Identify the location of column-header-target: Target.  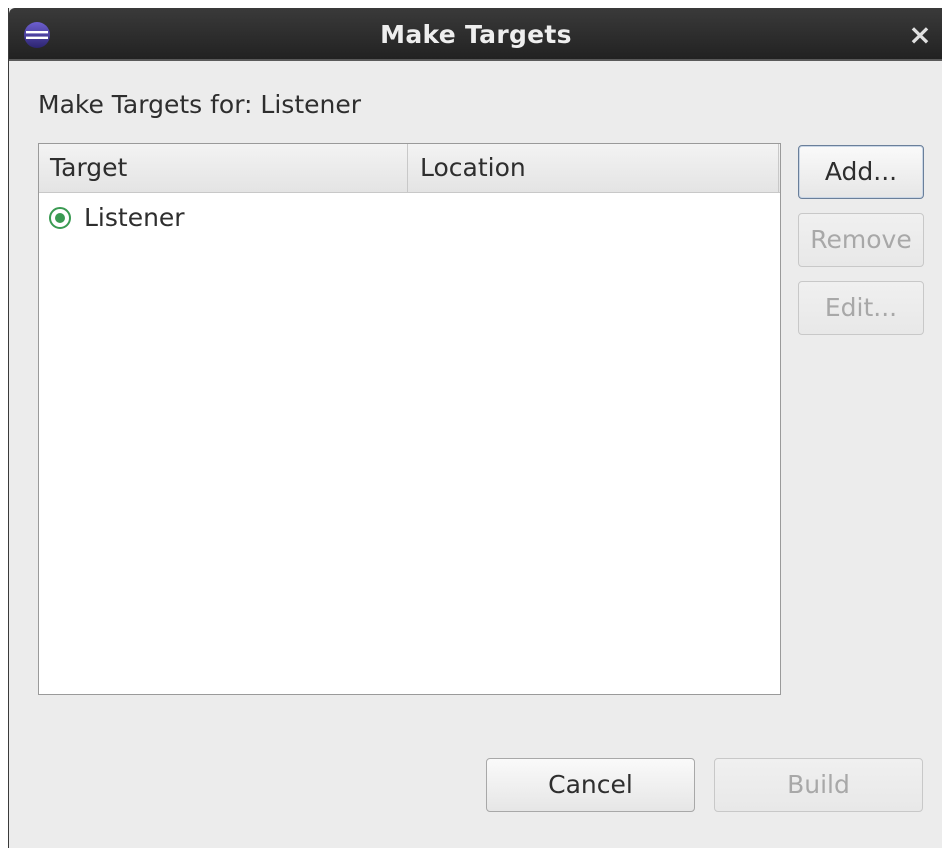
(223, 168).